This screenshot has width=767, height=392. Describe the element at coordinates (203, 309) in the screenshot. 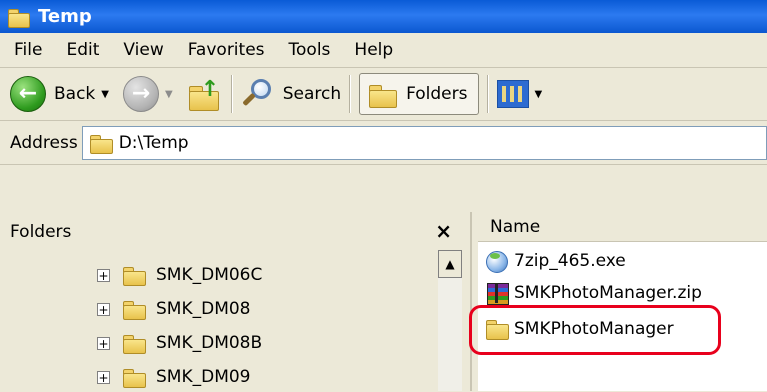

I see `tree-item-label: SMK_DM08` at that location.